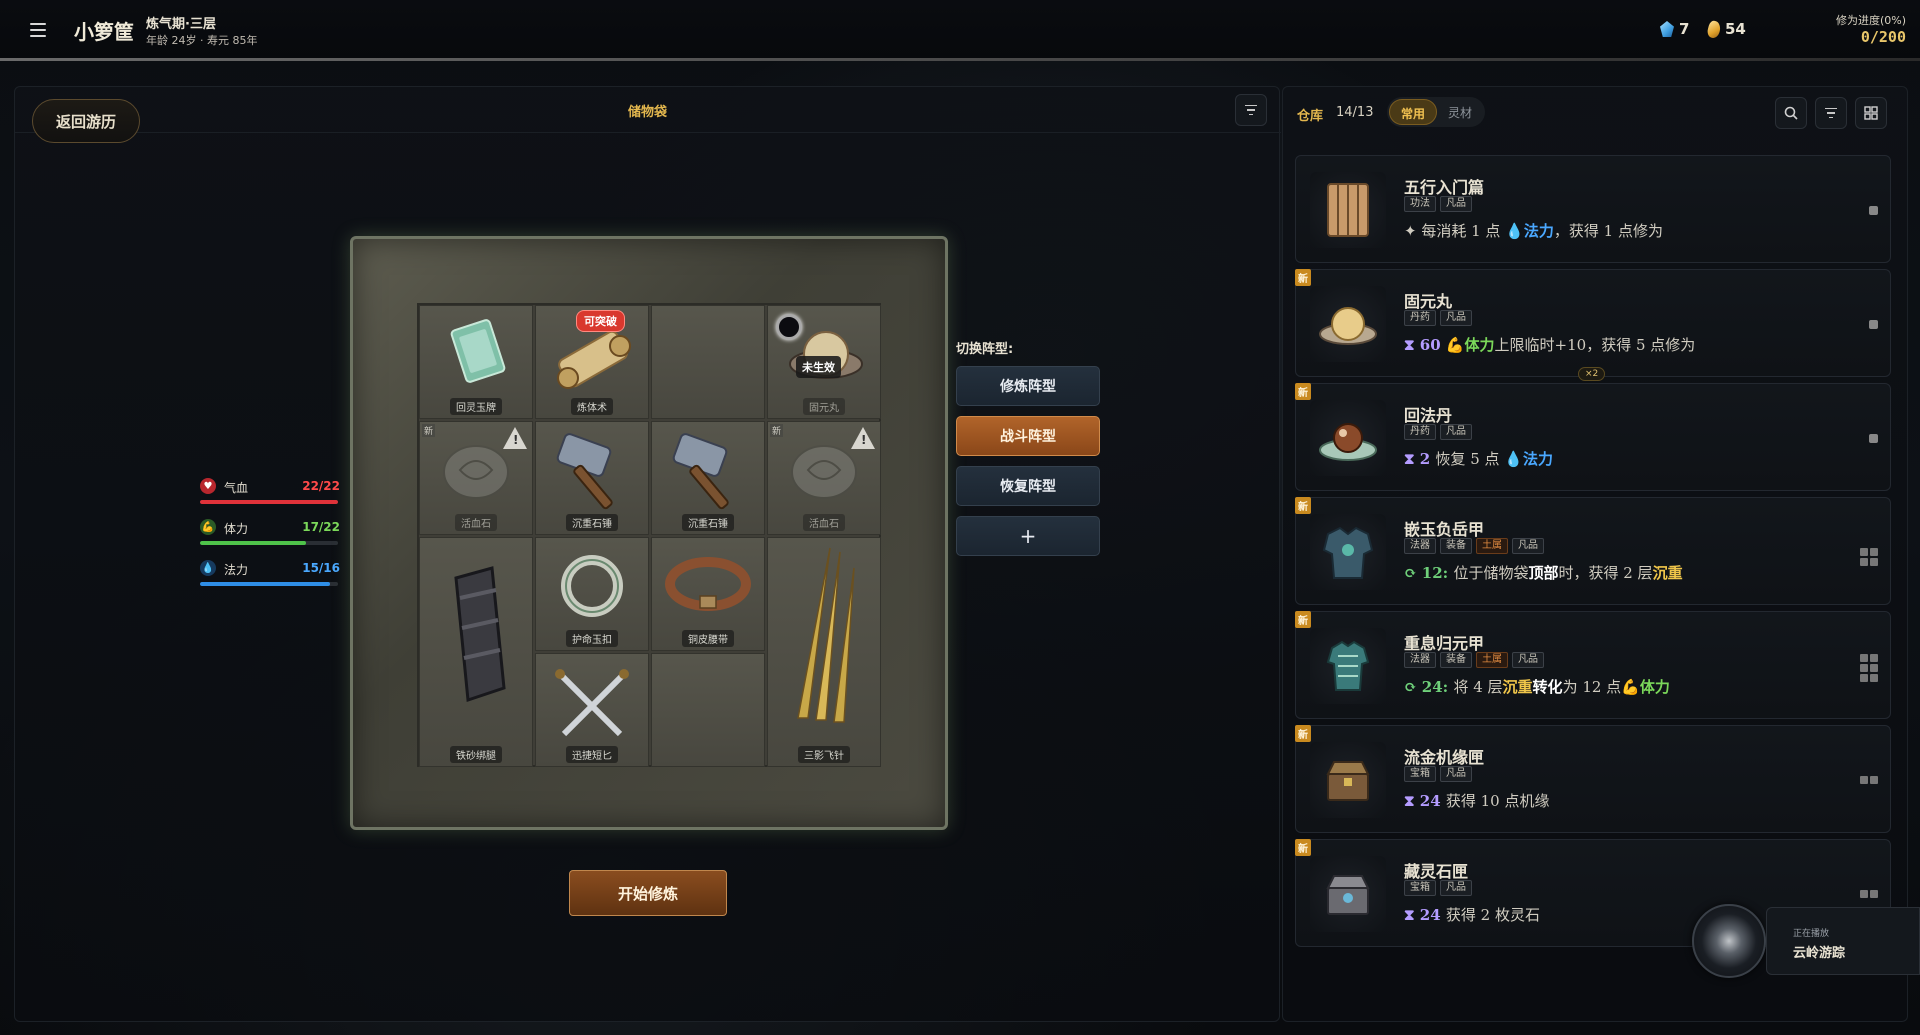  What do you see at coordinates (1547, 687) in the screenshot?
I see `item-desc-segment: 转化` at bounding box center [1547, 687].